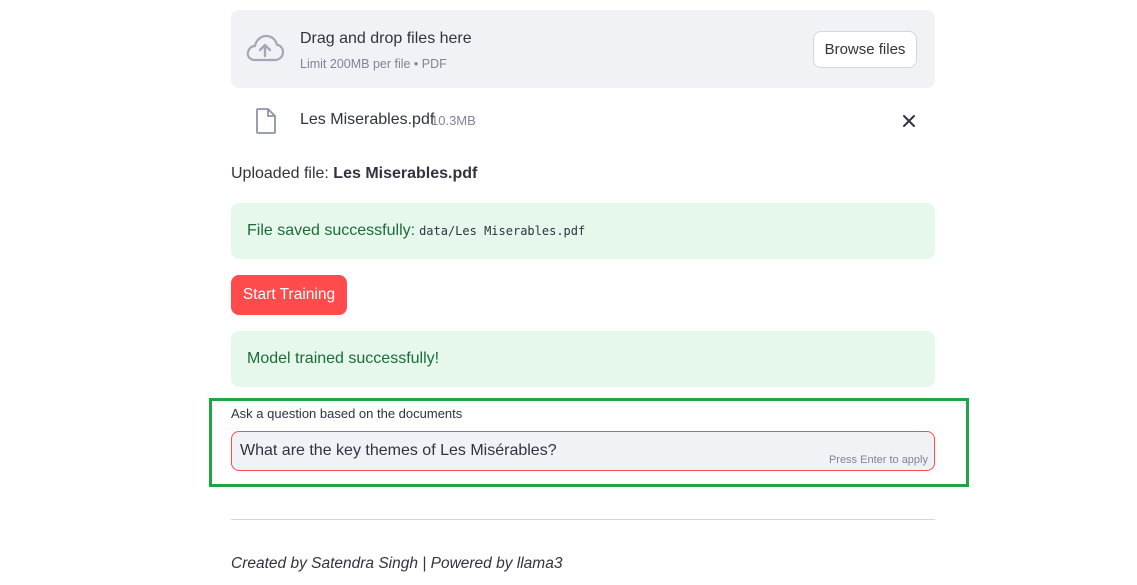 This screenshot has height=585, width=1137. Describe the element at coordinates (347, 413) in the screenshot. I see `question-label: Ask a question based on the documents` at that location.